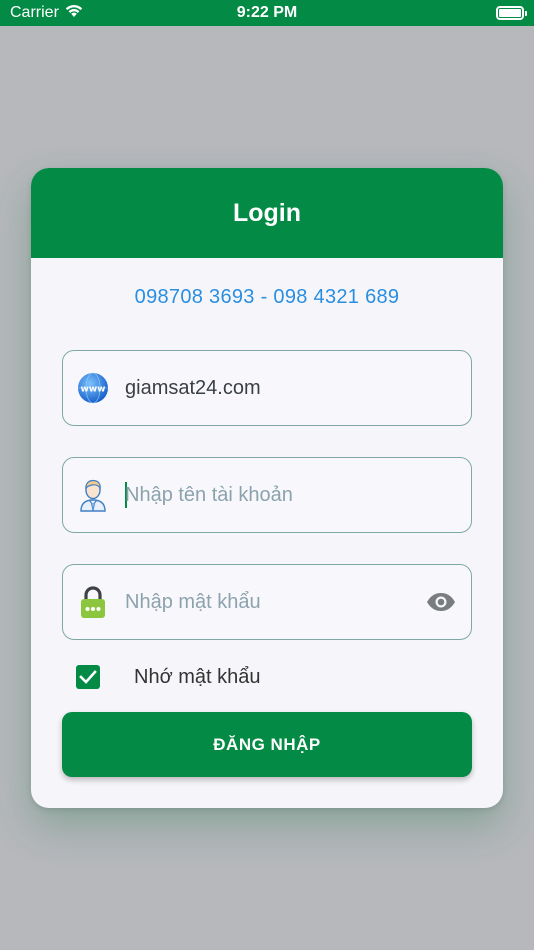  Describe the element at coordinates (291, 388) in the screenshot. I see `server-input` at that location.